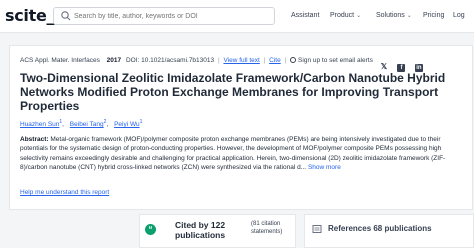 The height and width of the screenshot is (248, 474). I want to click on author-link: Peiyi Wu, so click(127, 124).